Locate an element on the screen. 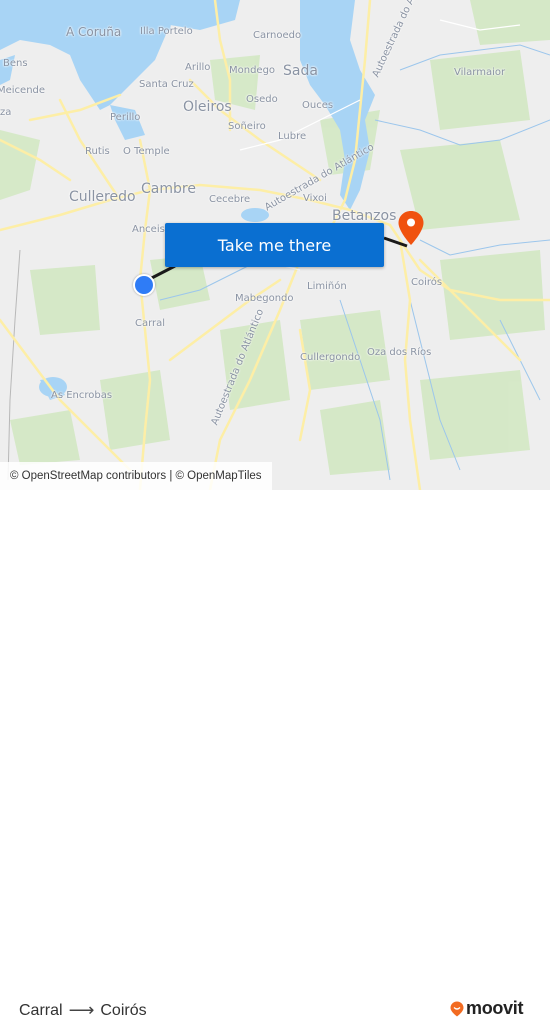  map-label-meicende: Meicende is located at coordinates (23, 90).